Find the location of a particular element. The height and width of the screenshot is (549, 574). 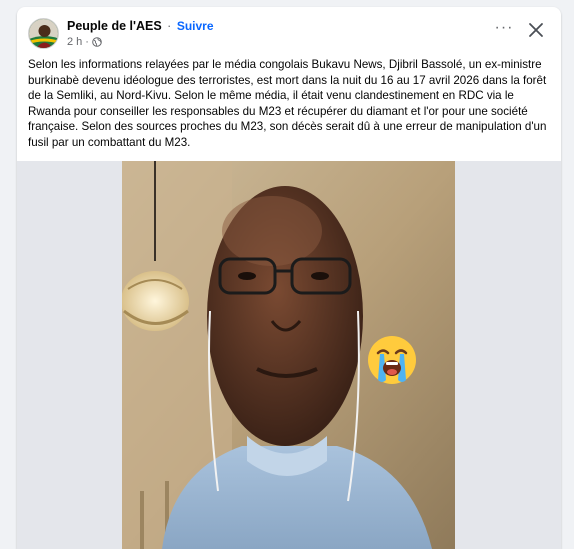

post-timestamp: 2 h is located at coordinates (74, 42).